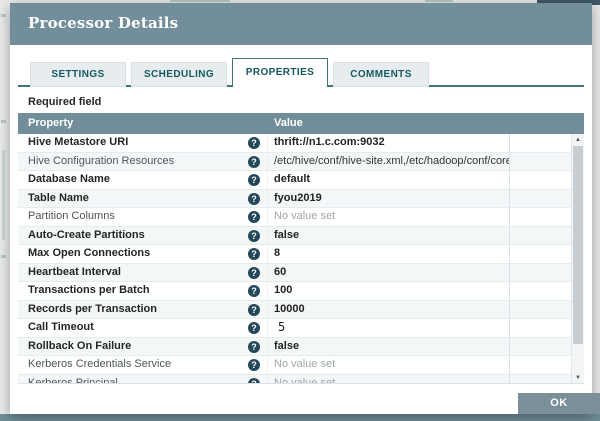 This screenshot has height=421, width=600. I want to click on column-header-property: Property, so click(51, 123).